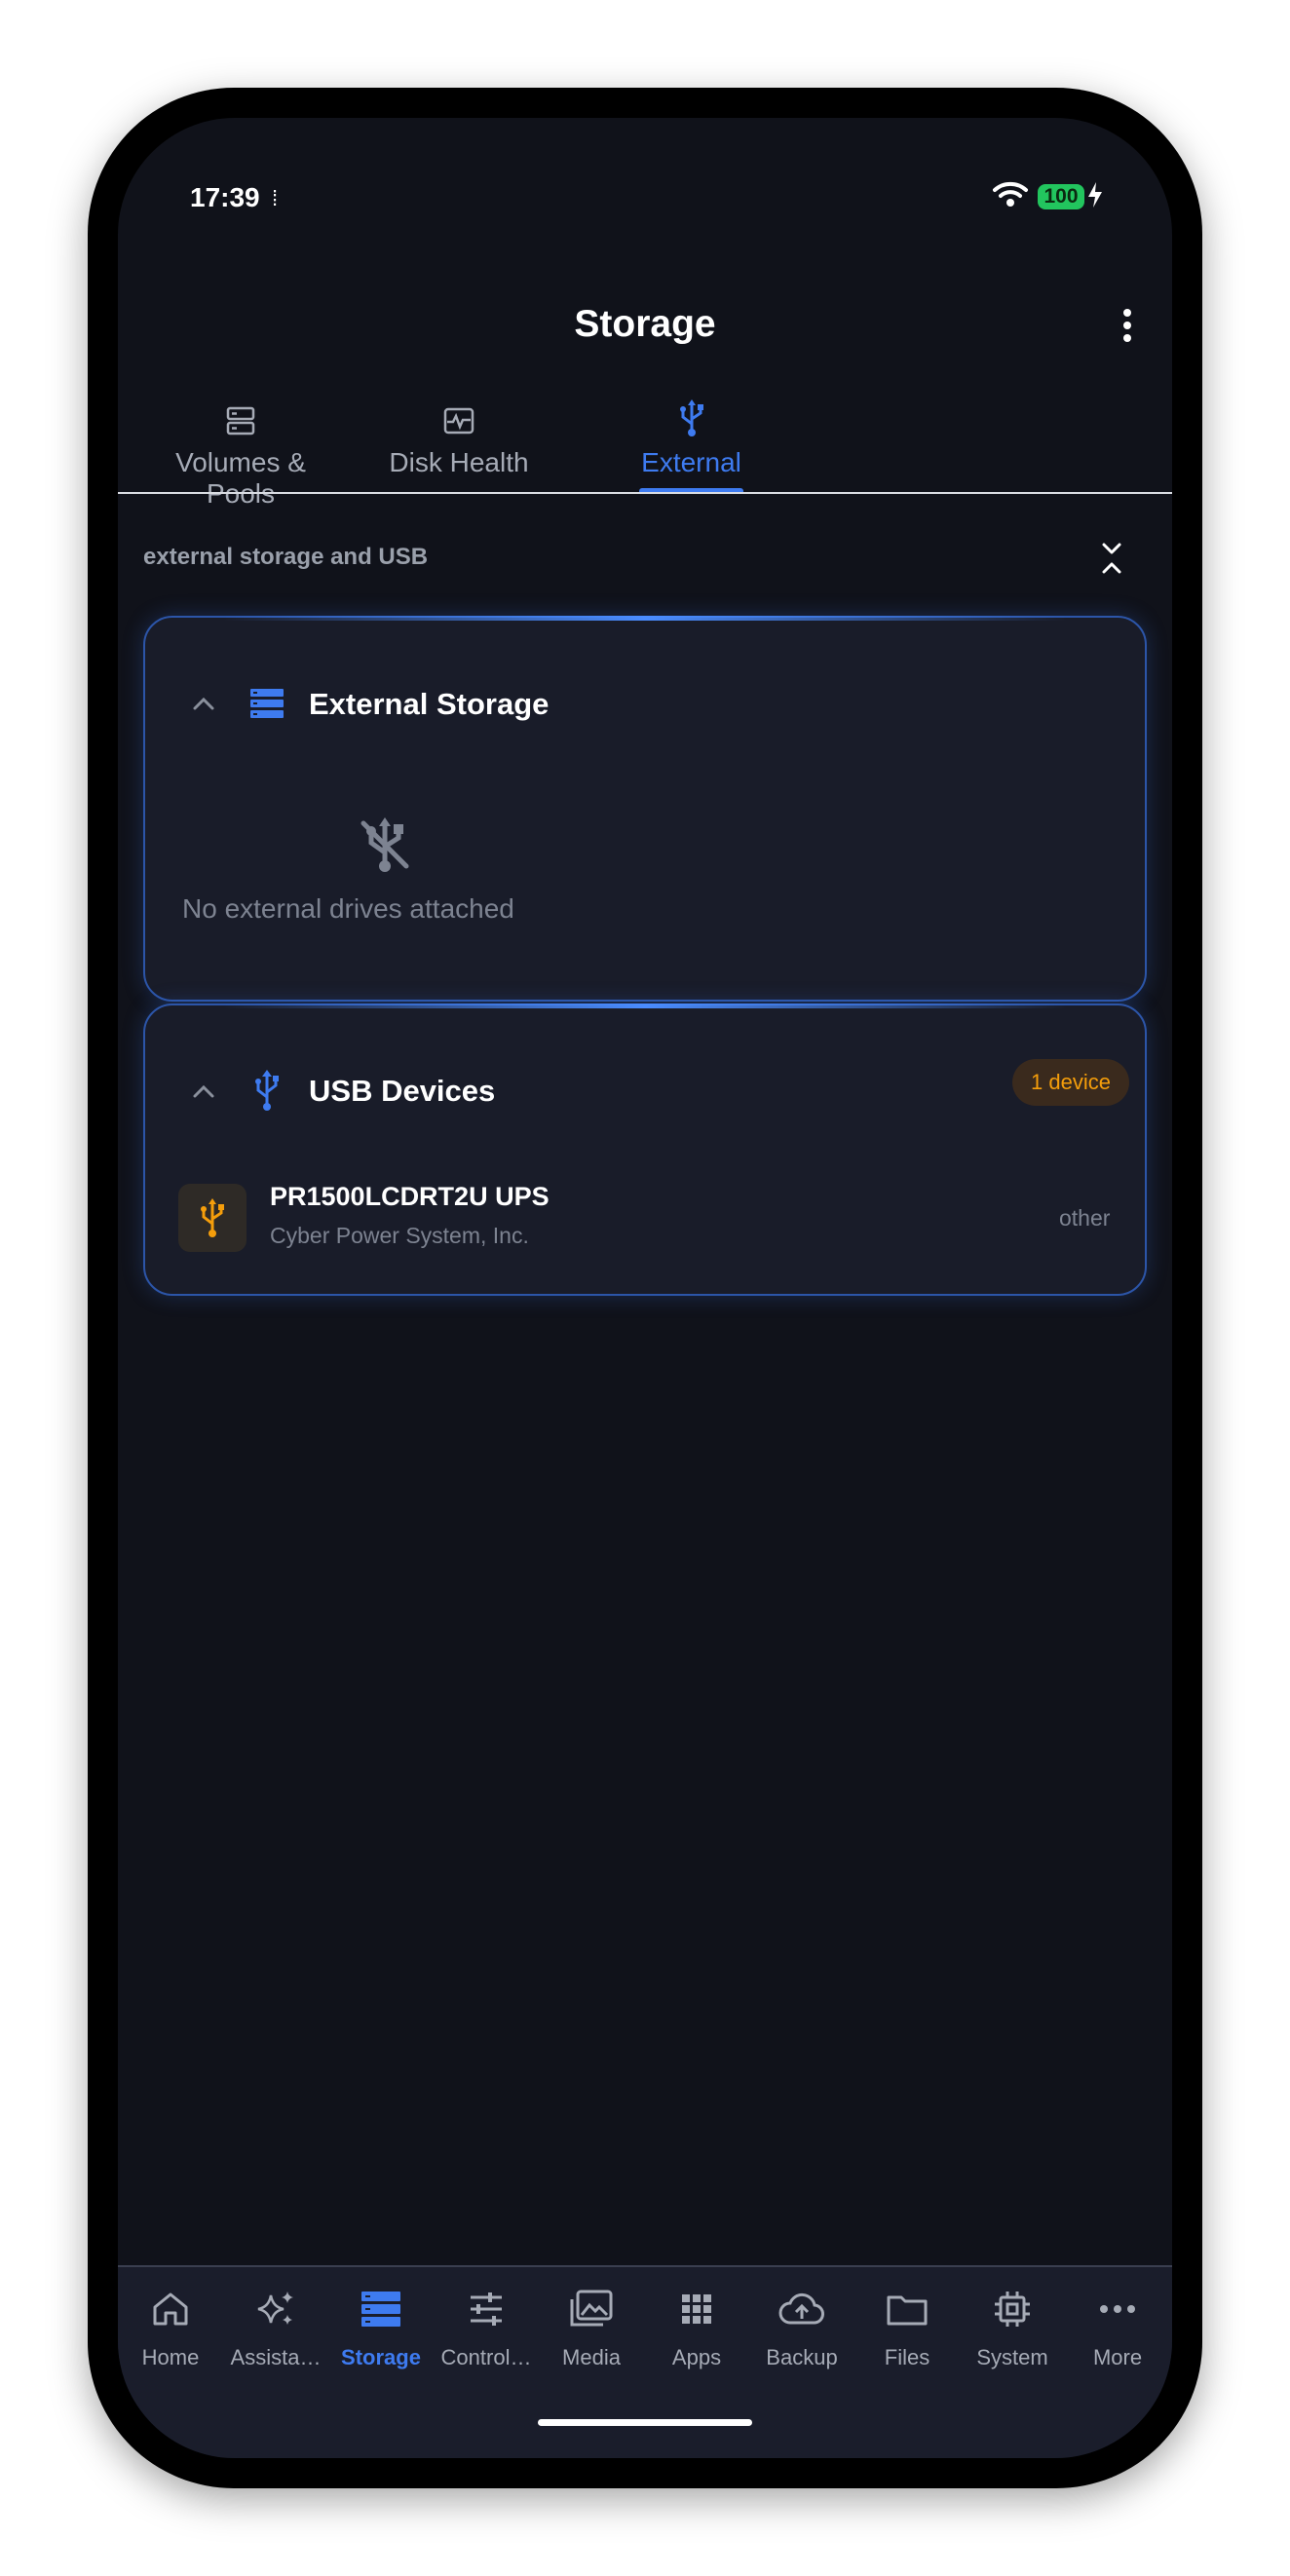  I want to click on nav-files: Files, so click(907, 2327).